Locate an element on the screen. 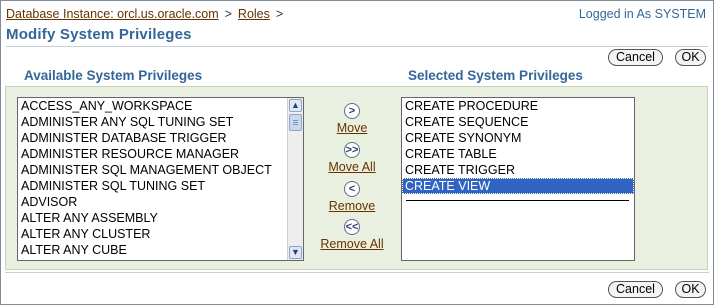 Image resolution: width=714 pixels, height=305 pixels. list-item: CREATE TRIGGER is located at coordinates (518, 170).